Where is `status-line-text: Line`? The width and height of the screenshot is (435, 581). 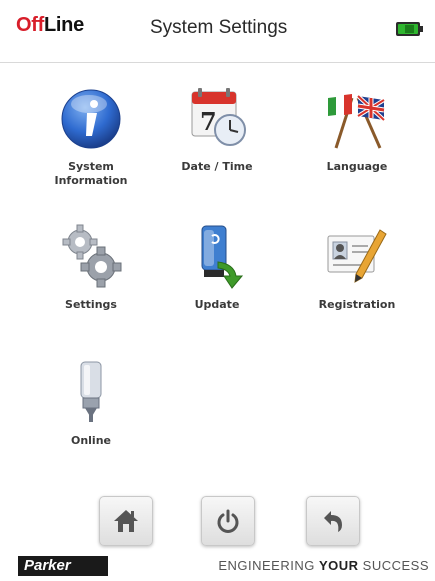 status-line-text: Line is located at coordinates (63, 25).